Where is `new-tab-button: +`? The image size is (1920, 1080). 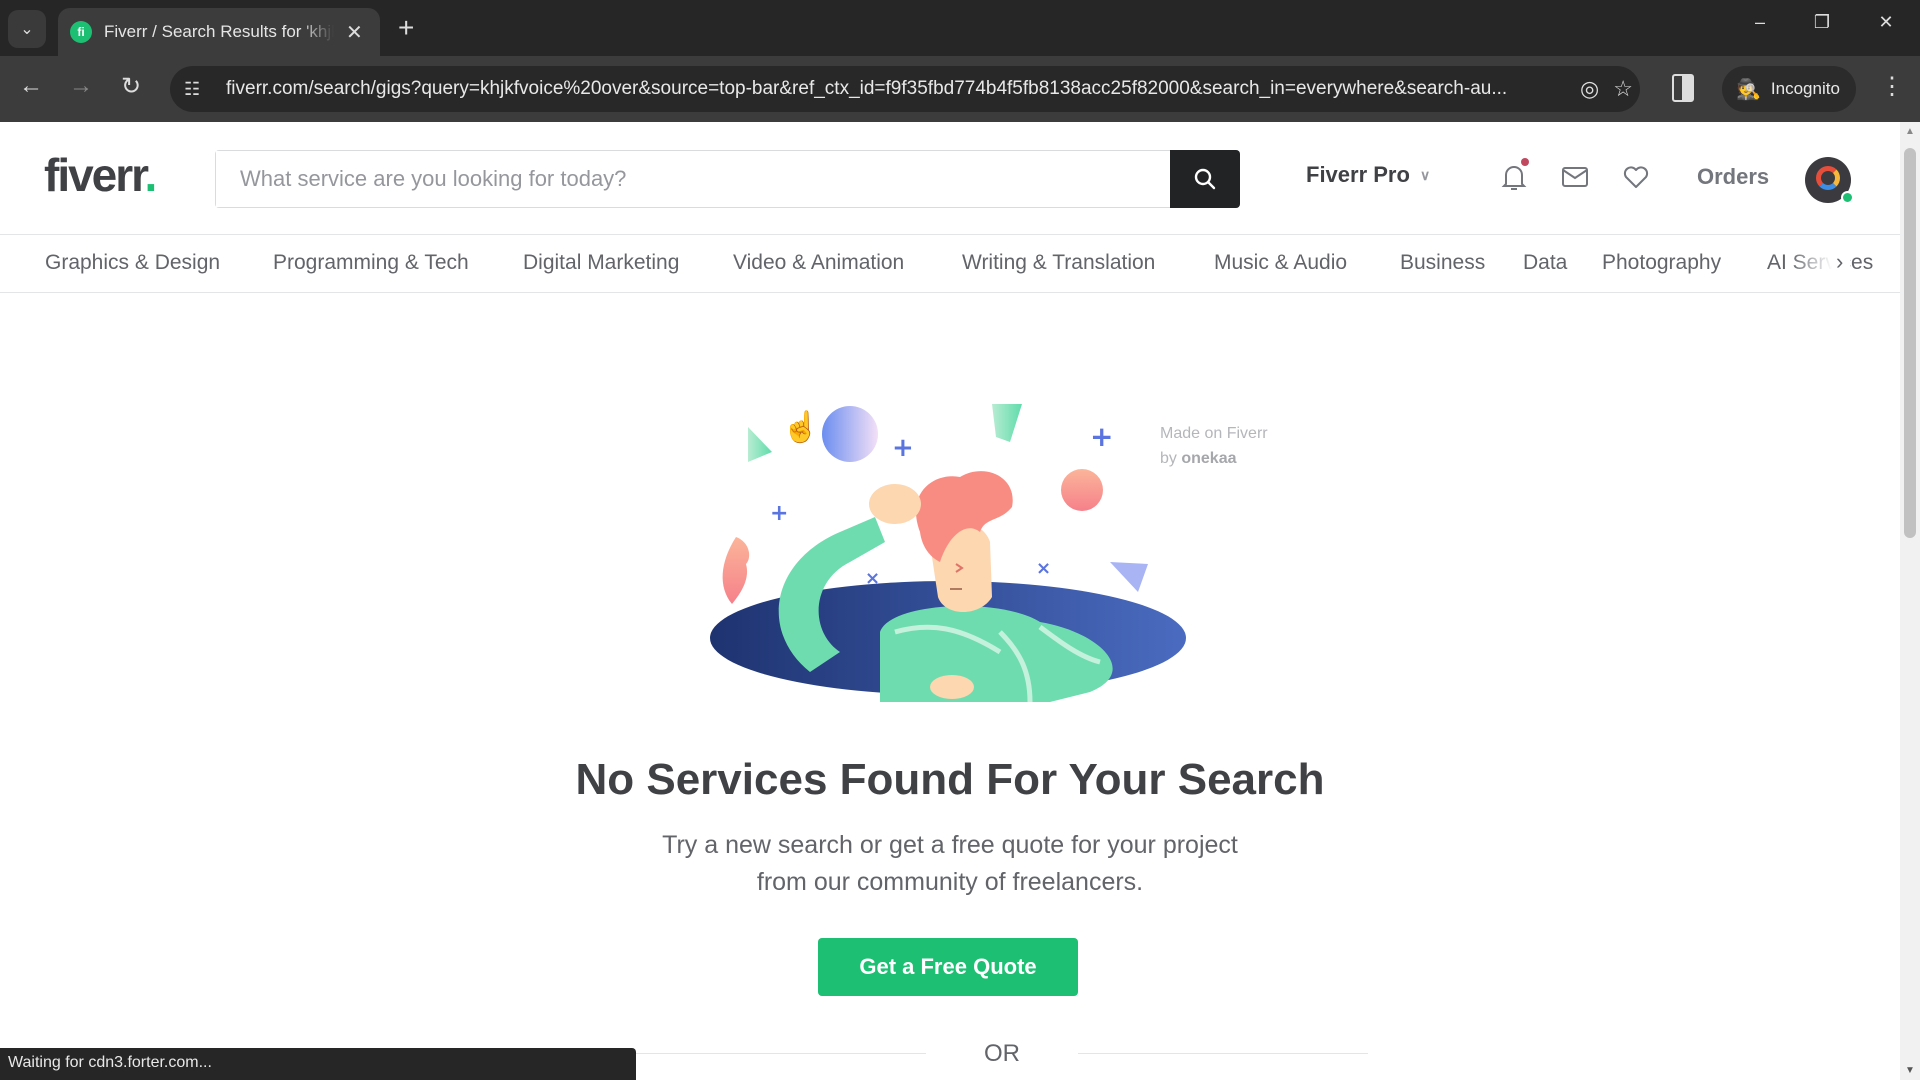 new-tab-button: + is located at coordinates (406, 28).